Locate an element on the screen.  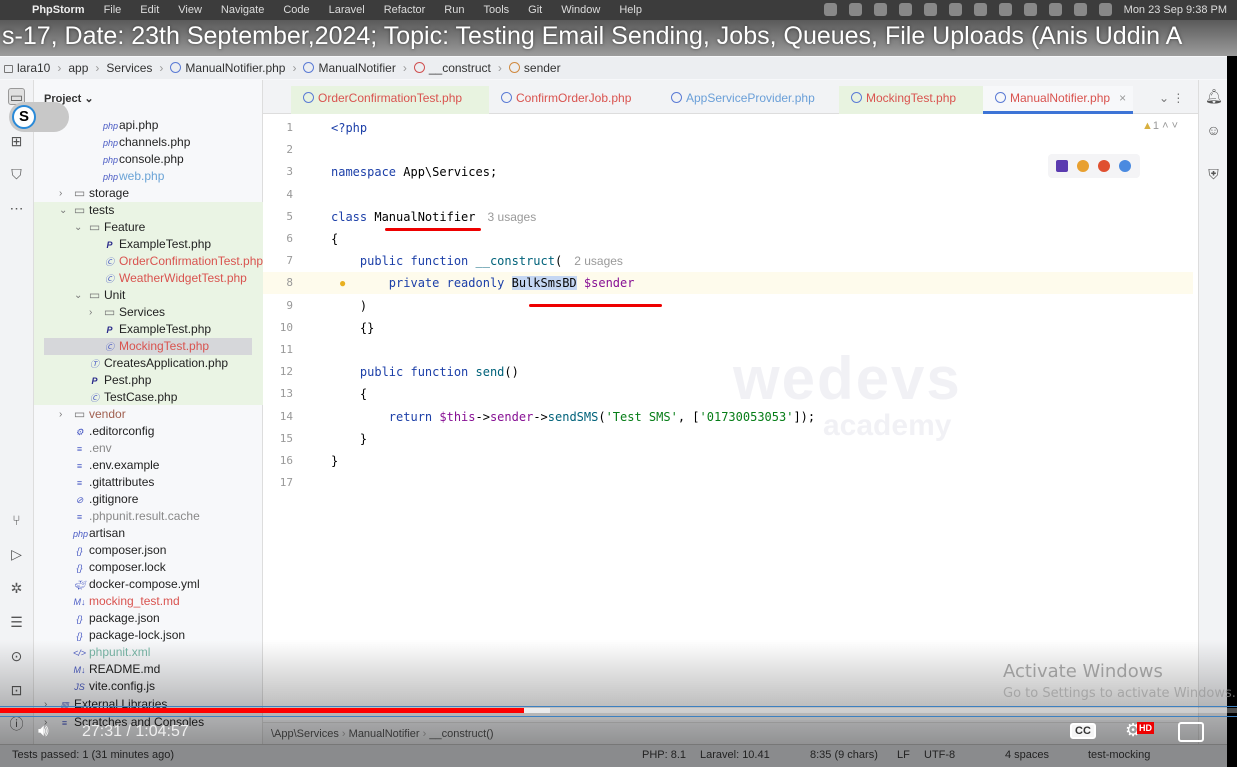
tree-item: Ⓒ WeatherWidgetTest.php is located at coordinates (175, 278).